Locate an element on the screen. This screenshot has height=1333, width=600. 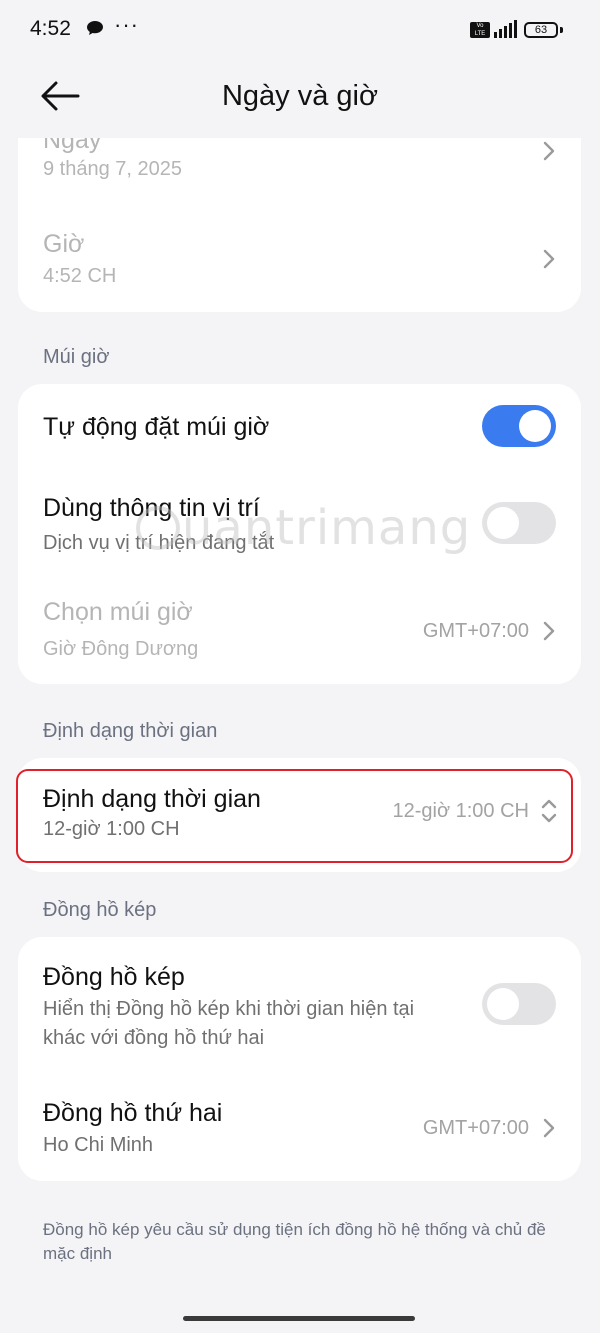
second-clock-row: Đồng hồ thứ hai Ho Chi Minh GMT+07:00 is located at coordinates (299, 1128).